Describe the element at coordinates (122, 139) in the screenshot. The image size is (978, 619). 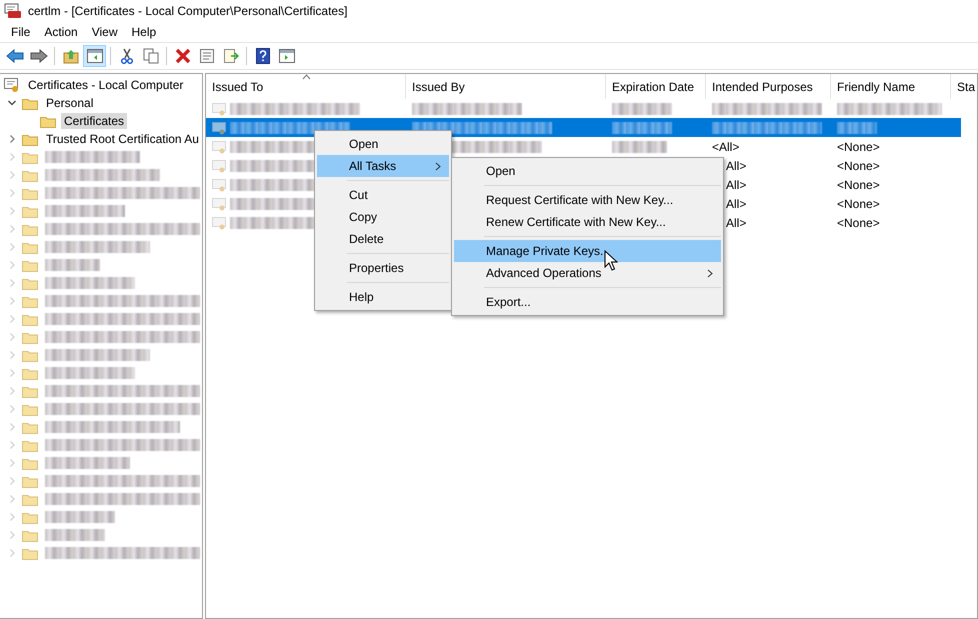
I see `tree-item: Trusted Root Certification Au` at that location.